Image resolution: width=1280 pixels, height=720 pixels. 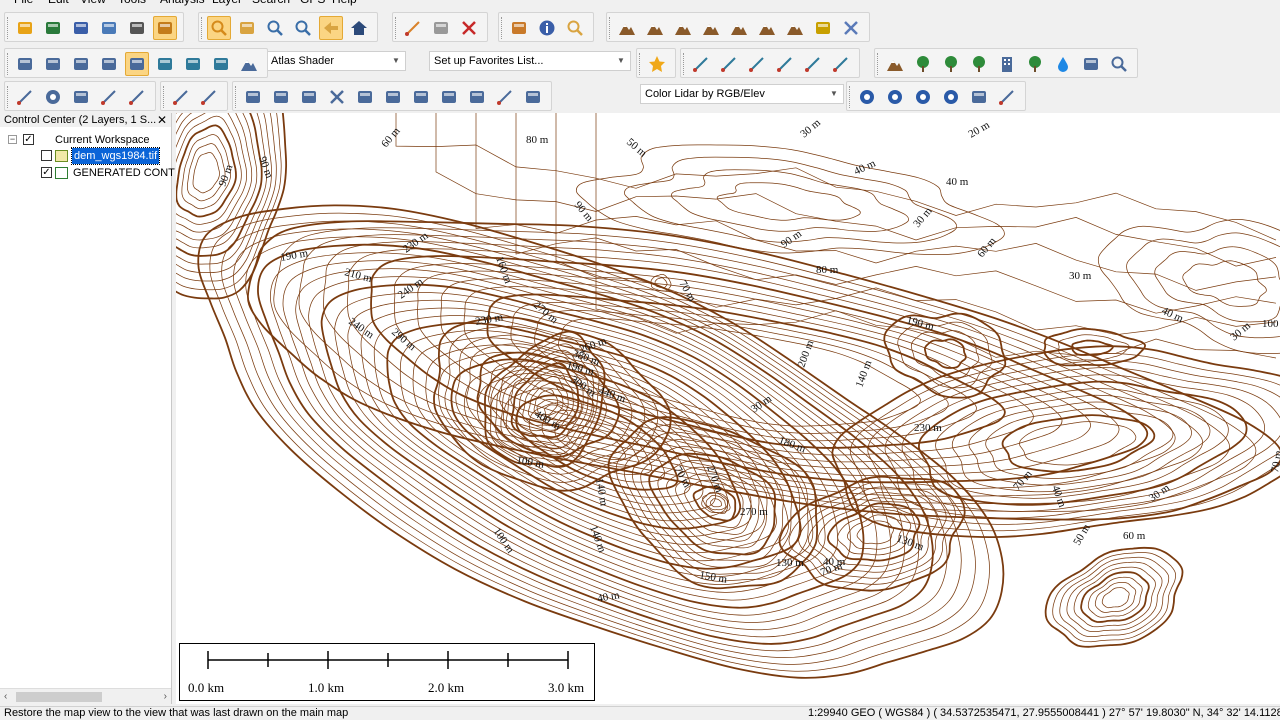 I want to click on scroll-left-icon: ‹, so click(x=5, y=697).